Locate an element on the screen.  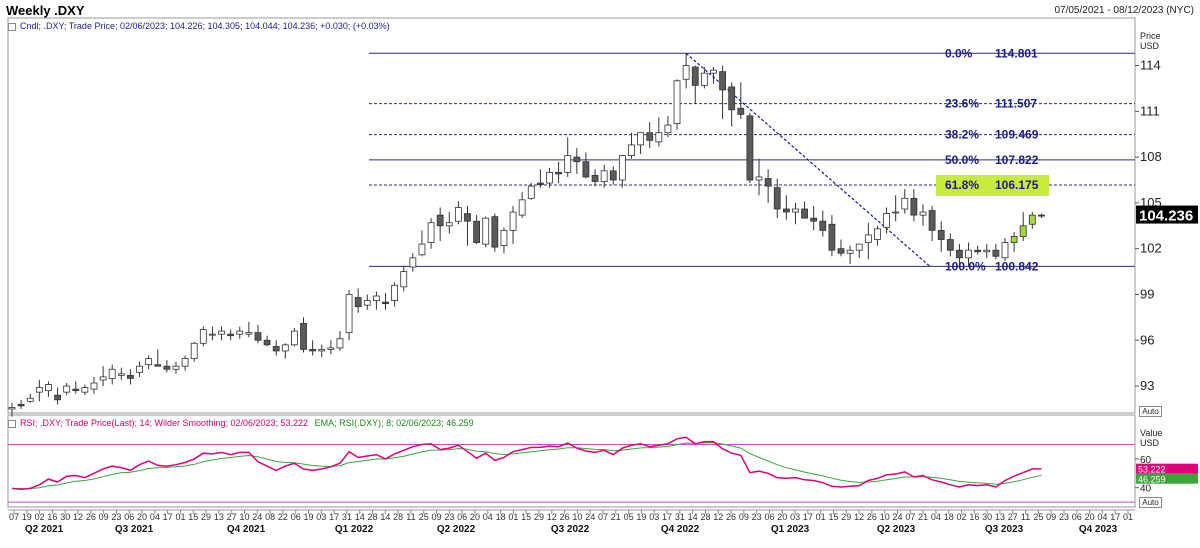
price-tick-label: 96 is located at coordinates (1147, 339).